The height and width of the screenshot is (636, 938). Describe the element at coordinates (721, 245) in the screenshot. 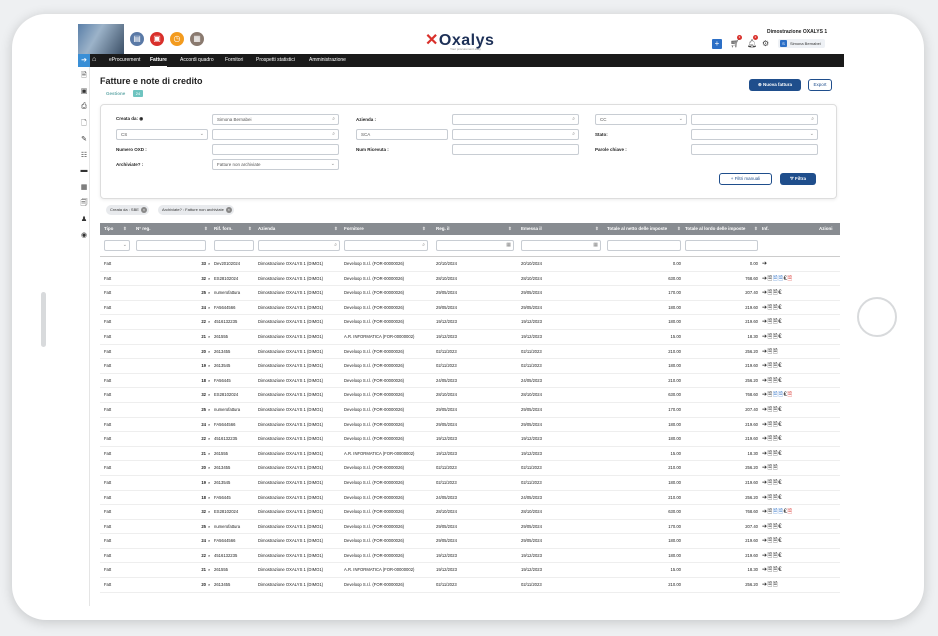

I see `lordo-filter-input` at that location.